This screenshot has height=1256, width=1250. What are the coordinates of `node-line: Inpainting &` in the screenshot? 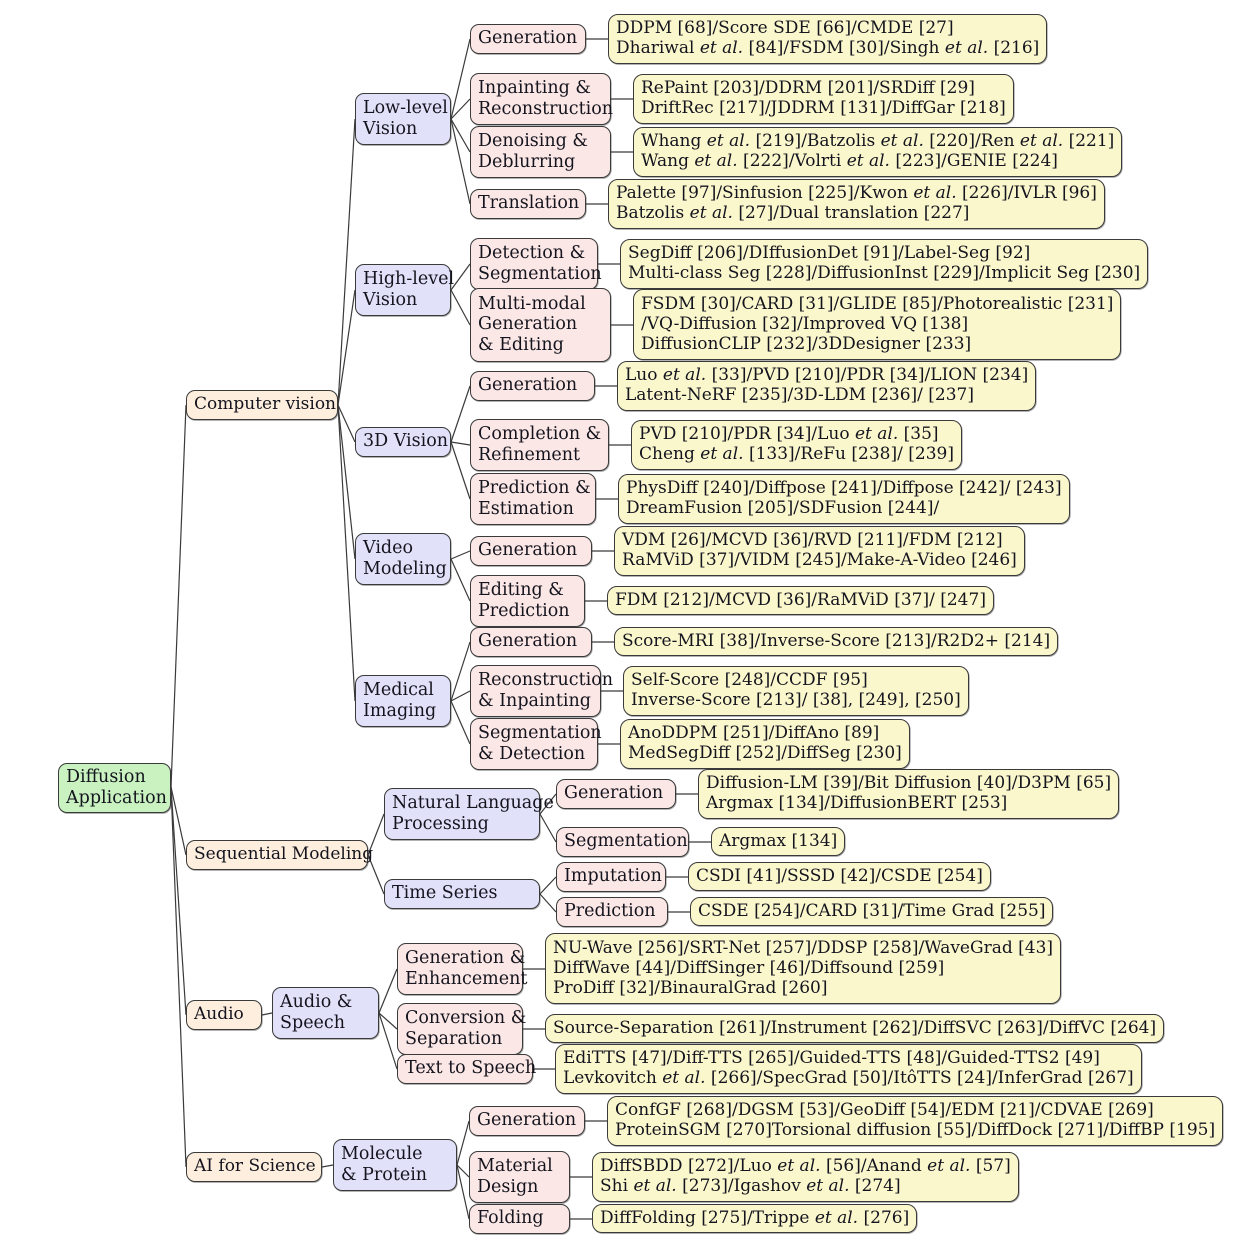 It's located at (534, 87).